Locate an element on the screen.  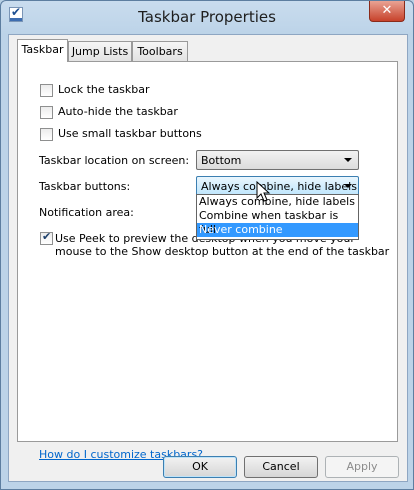
taskbar-buttons-dropdown: Always combine, hide labels is located at coordinates (277, 186).